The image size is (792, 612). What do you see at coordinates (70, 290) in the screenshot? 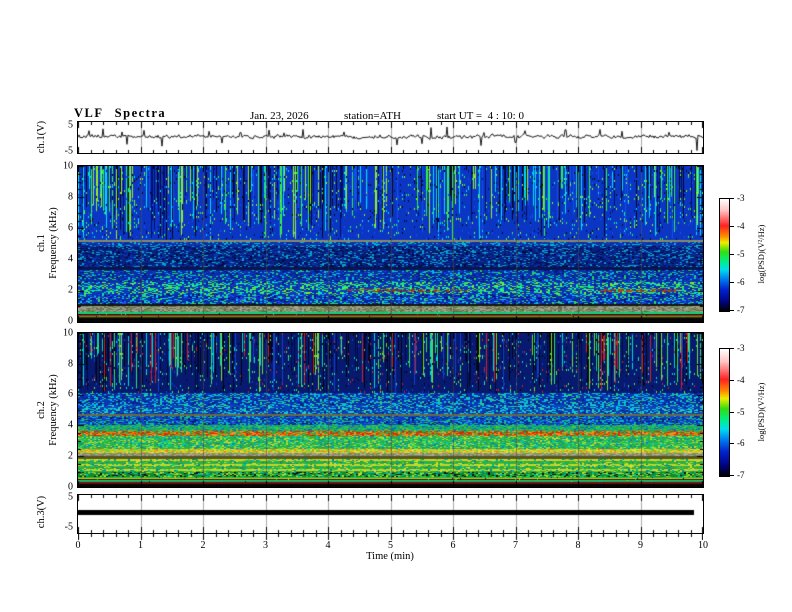
I see `ch1-spec-ytick: 2` at bounding box center [70, 290].